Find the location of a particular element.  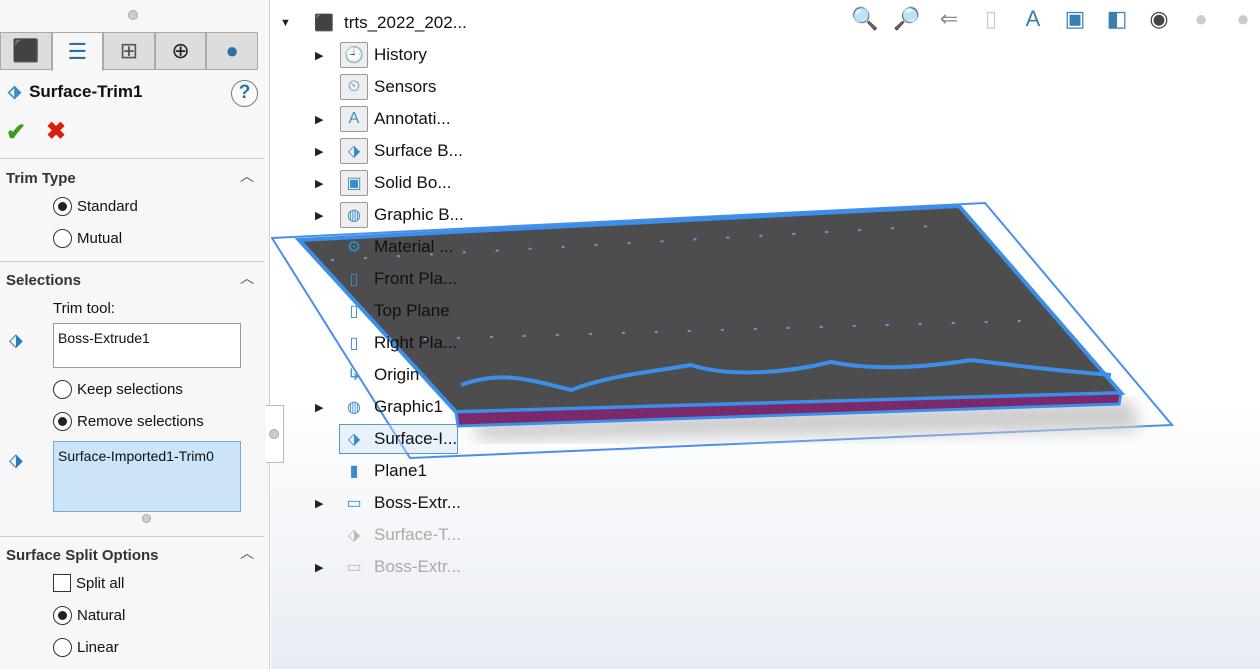

radio-mutual: Mutual is located at coordinates (87, 238).